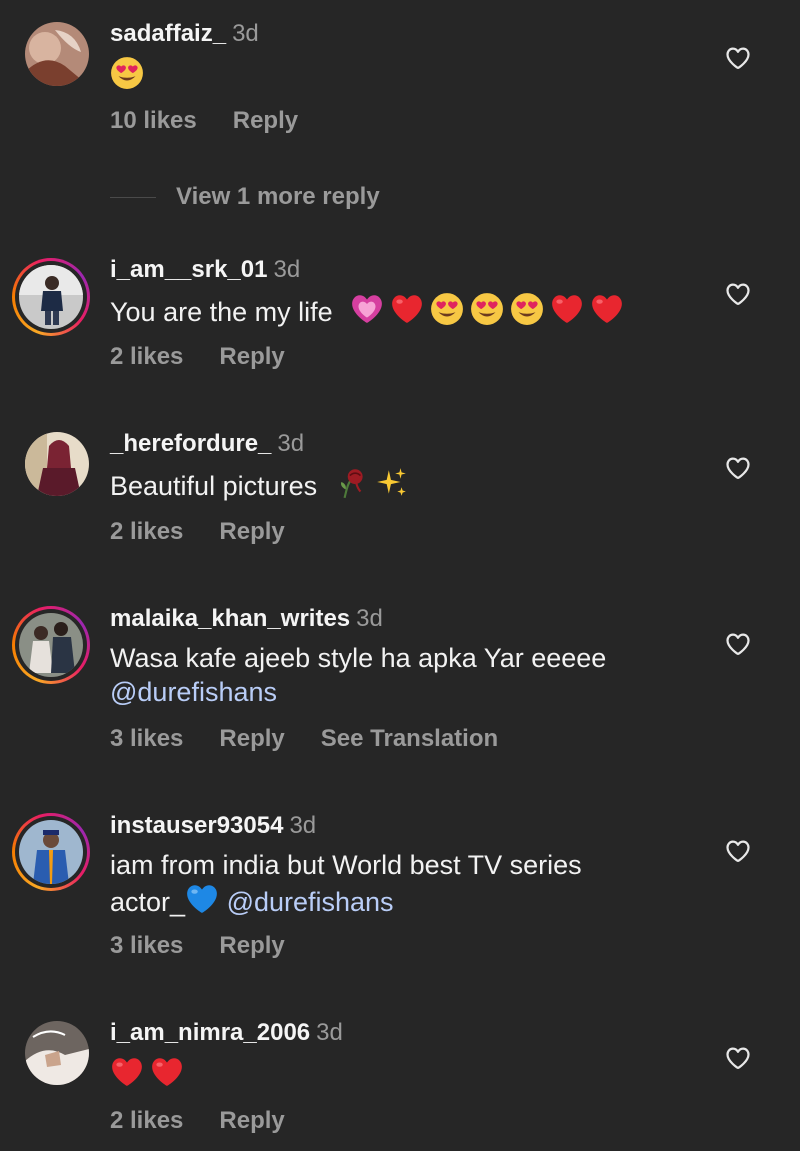  Describe the element at coordinates (190, 443) in the screenshot. I see `comment-username: _herefordure_` at that location.